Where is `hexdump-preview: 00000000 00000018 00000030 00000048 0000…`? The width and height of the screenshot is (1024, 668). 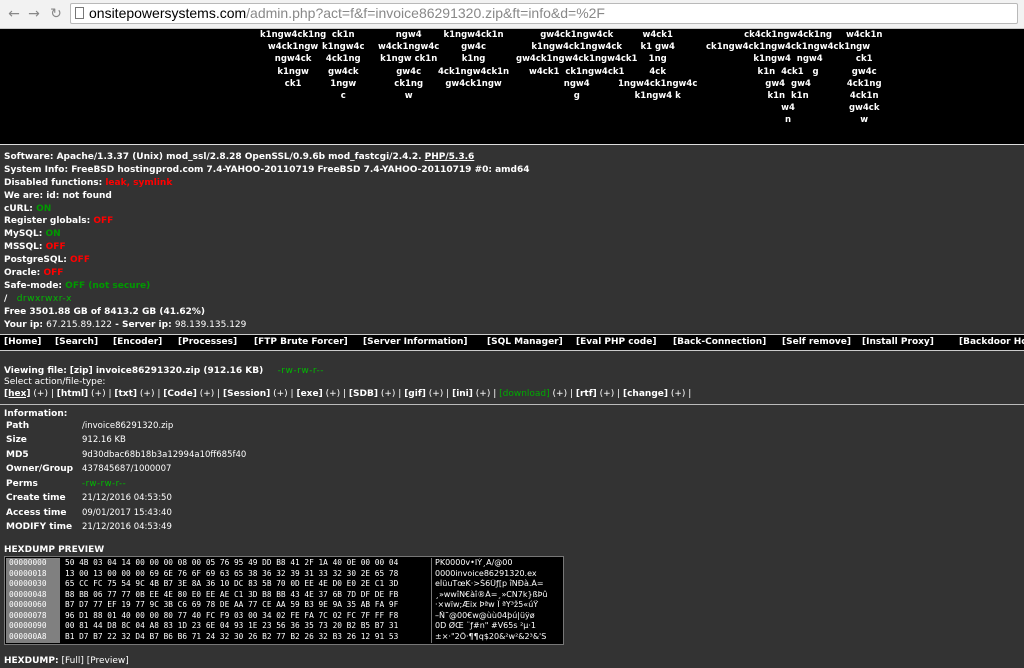
hexdump-preview: 00000000 00000018 00000030 00000048 0000… is located at coordinates (284, 600).